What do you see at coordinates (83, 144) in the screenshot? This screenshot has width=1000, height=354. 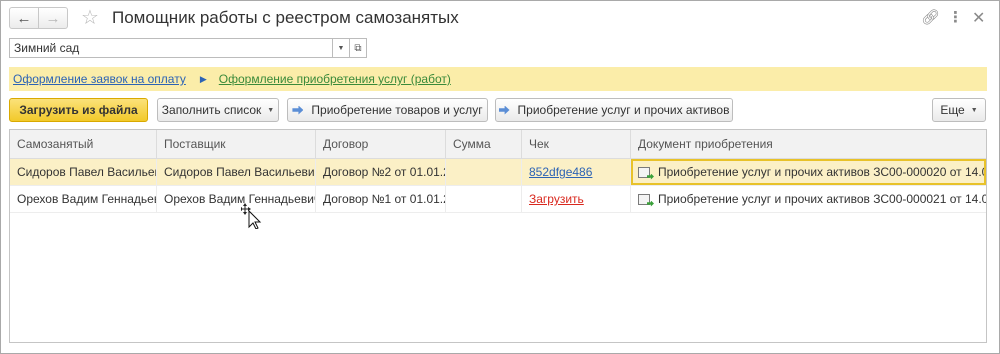 I see `column-header-self-employed: Самозанятый` at bounding box center [83, 144].